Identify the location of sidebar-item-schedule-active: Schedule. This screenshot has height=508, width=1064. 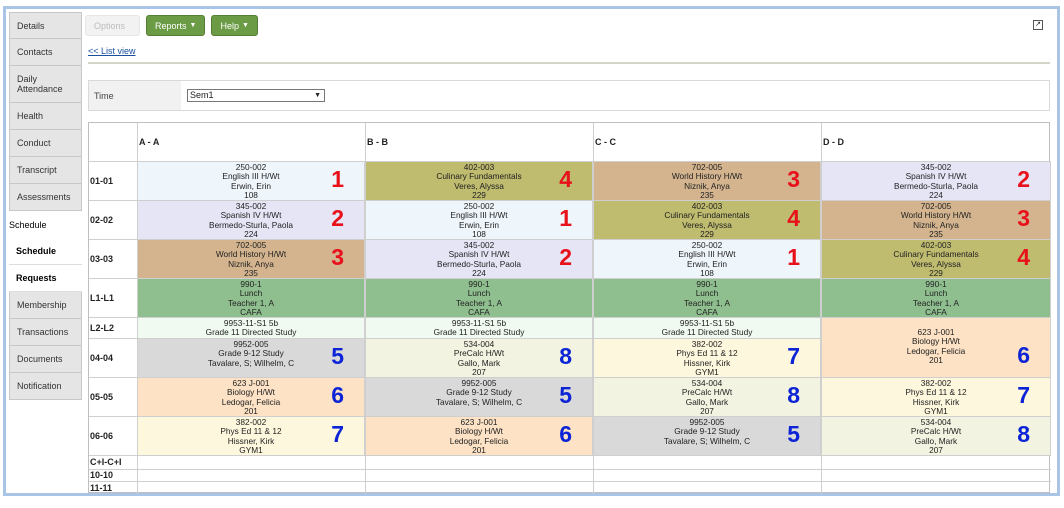
(45, 224).